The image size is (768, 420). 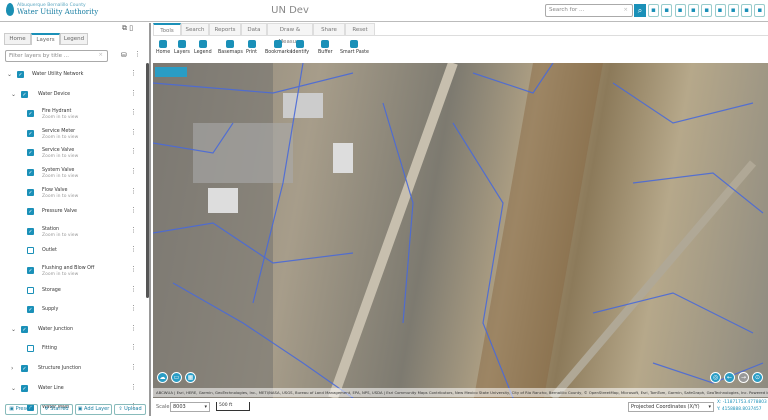 I want to click on tab-data: Data, so click(x=254, y=29).